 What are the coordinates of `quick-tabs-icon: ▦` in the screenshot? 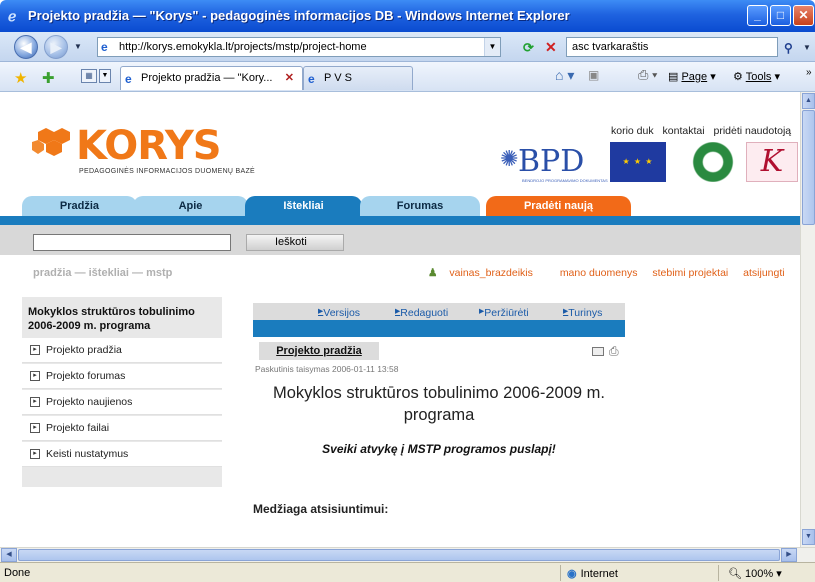 It's located at (89, 76).